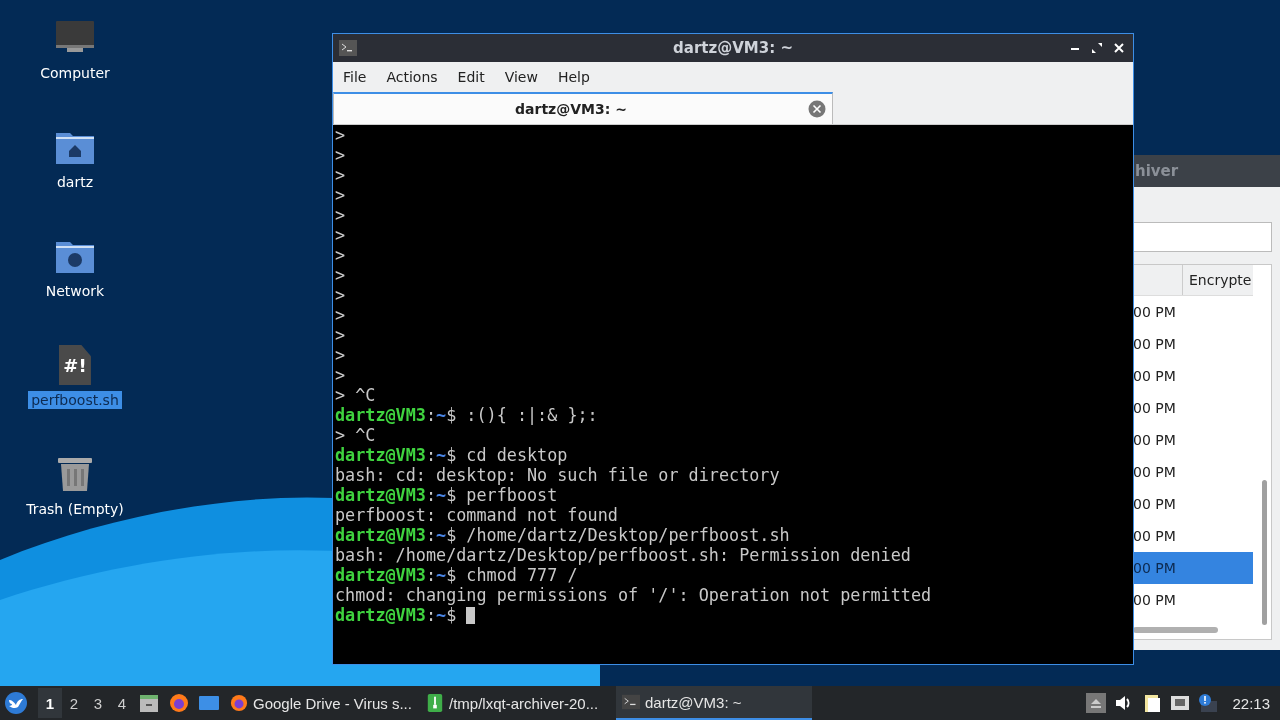 The width and height of the screenshot is (1280, 720). Describe the element at coordinates (623, 555) in the screenshot. I see `terminal-output: bash: /home/dartz/Desktop/perfboost.sh: Permission denied` at that location.